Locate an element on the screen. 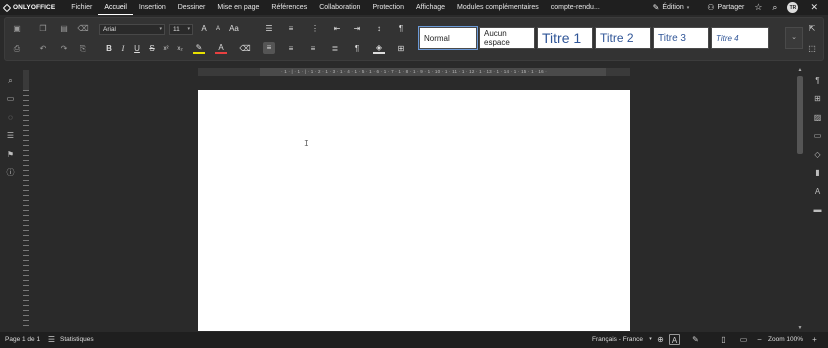 This screenshot has height=348, width=828. subscript-icon: x₂ is located at coordinates (180, 49).